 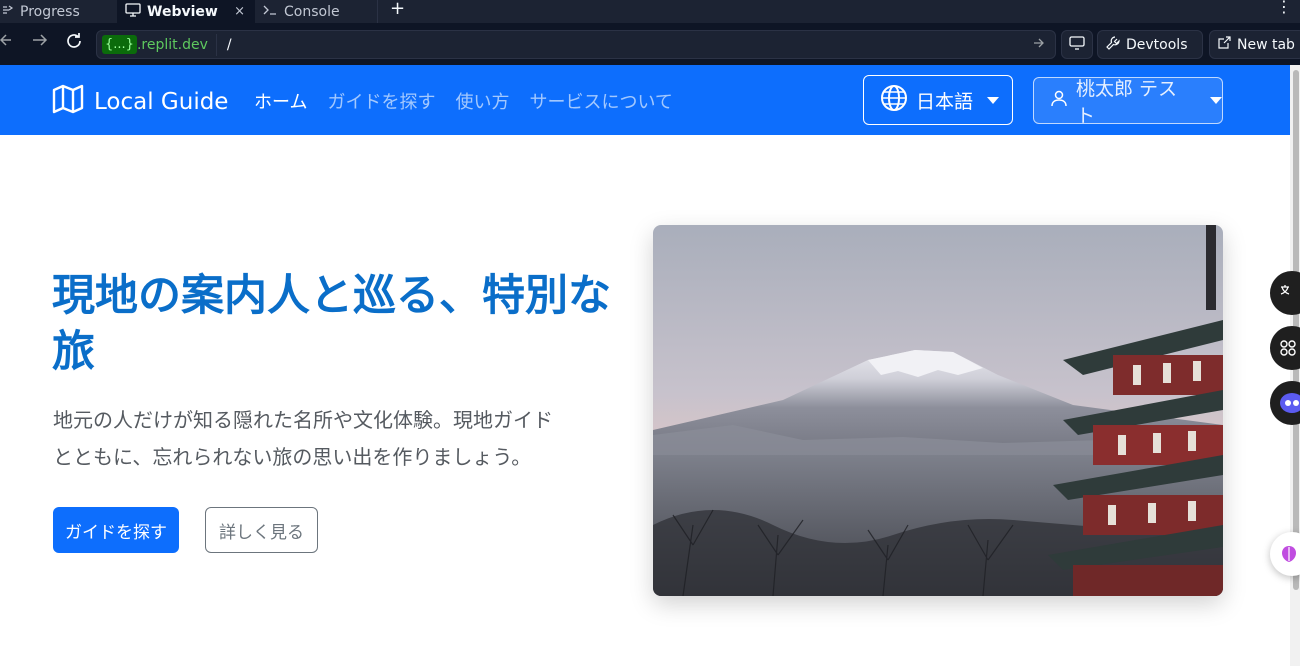 What do you see at coordinates (161, 102) in the screenshot?
I see `brand-name: Local Guide` at bounding box center [161, 102].